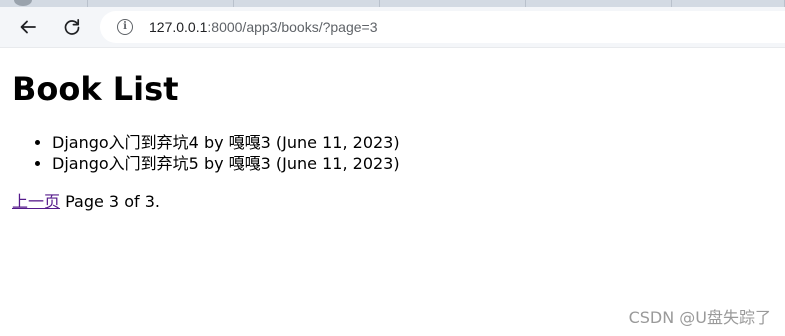 The image size is (785, 336). Describe the element at coordinates (125, 142) in the screenshot. I see `book-title: Django入门到弃坑4` at that location.